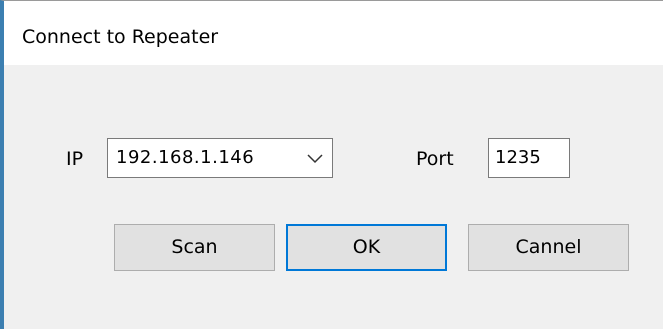 Image resolution: width=663 pixels, height=329 pixels. Describe the element at coordinates (185, 158) in the screenshot. I see `ip-value: 192.168.1.146` at that location.